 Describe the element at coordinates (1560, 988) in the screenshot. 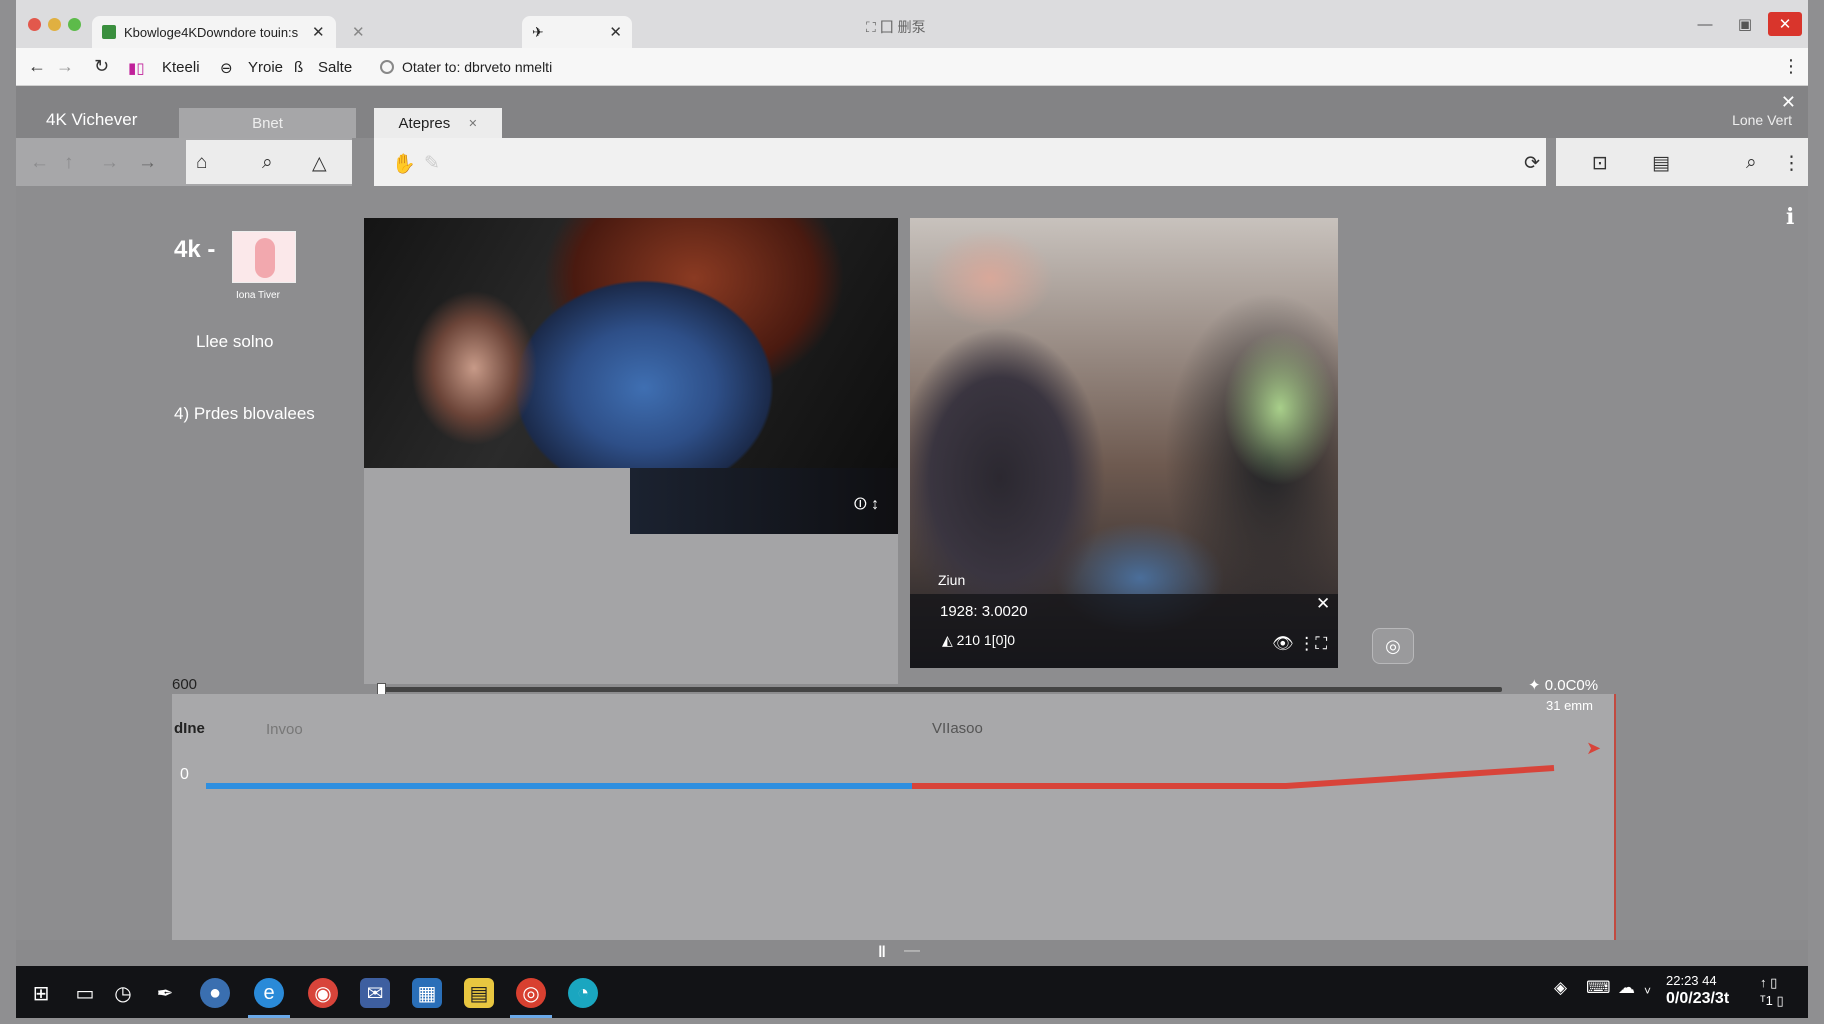

I see `tray-shield-icon: ◈` at that location.